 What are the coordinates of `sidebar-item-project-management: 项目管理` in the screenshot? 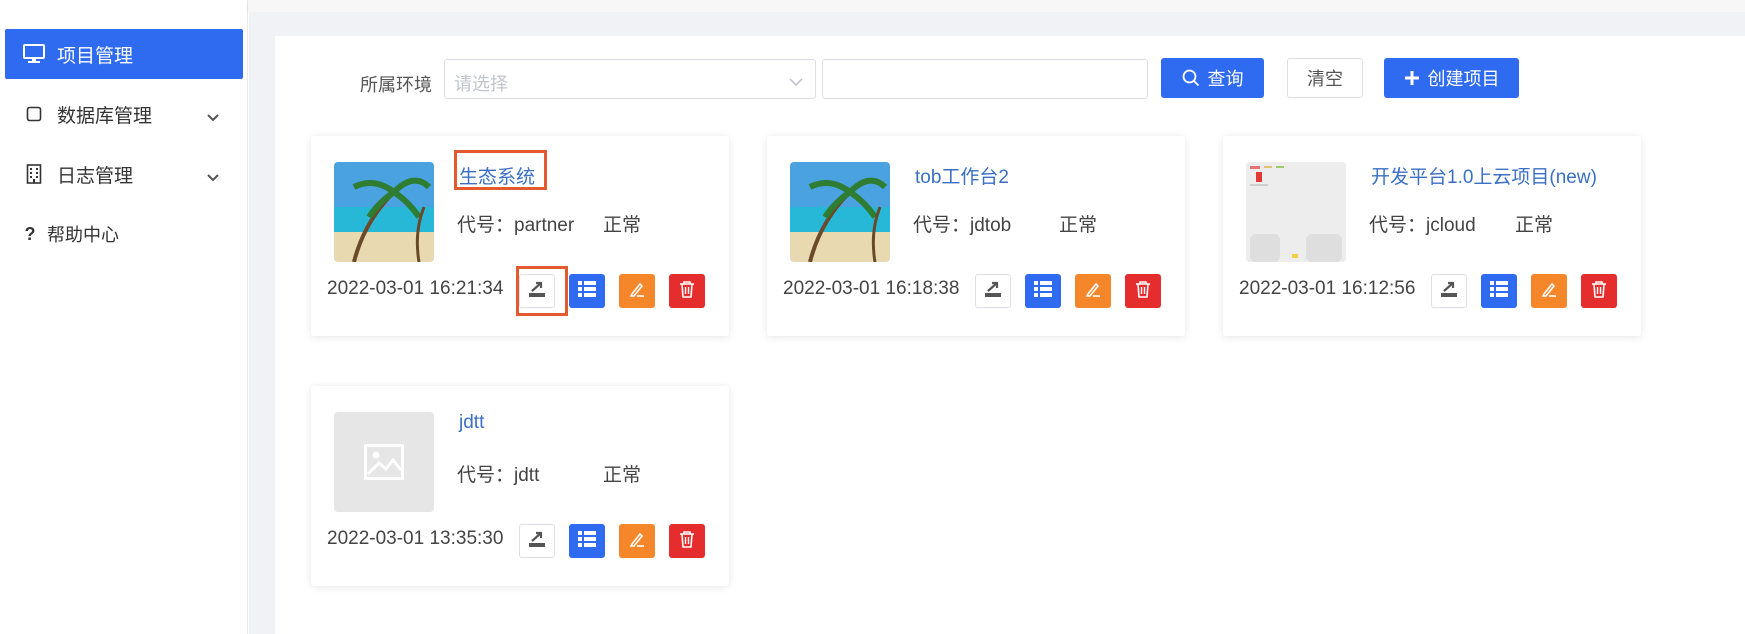 It's located at (124, 54).